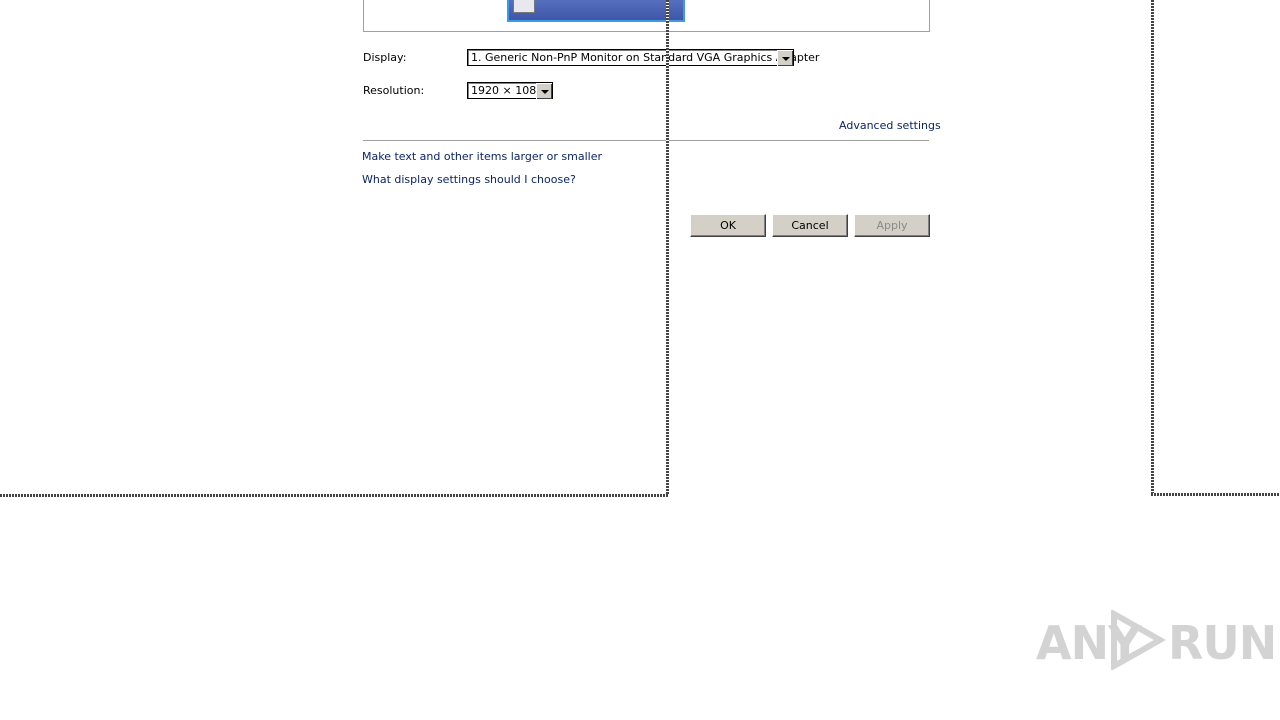  Describe the element at coordinates (892, 225) in the screenshot. I see `apply-button: Apply` at that location.